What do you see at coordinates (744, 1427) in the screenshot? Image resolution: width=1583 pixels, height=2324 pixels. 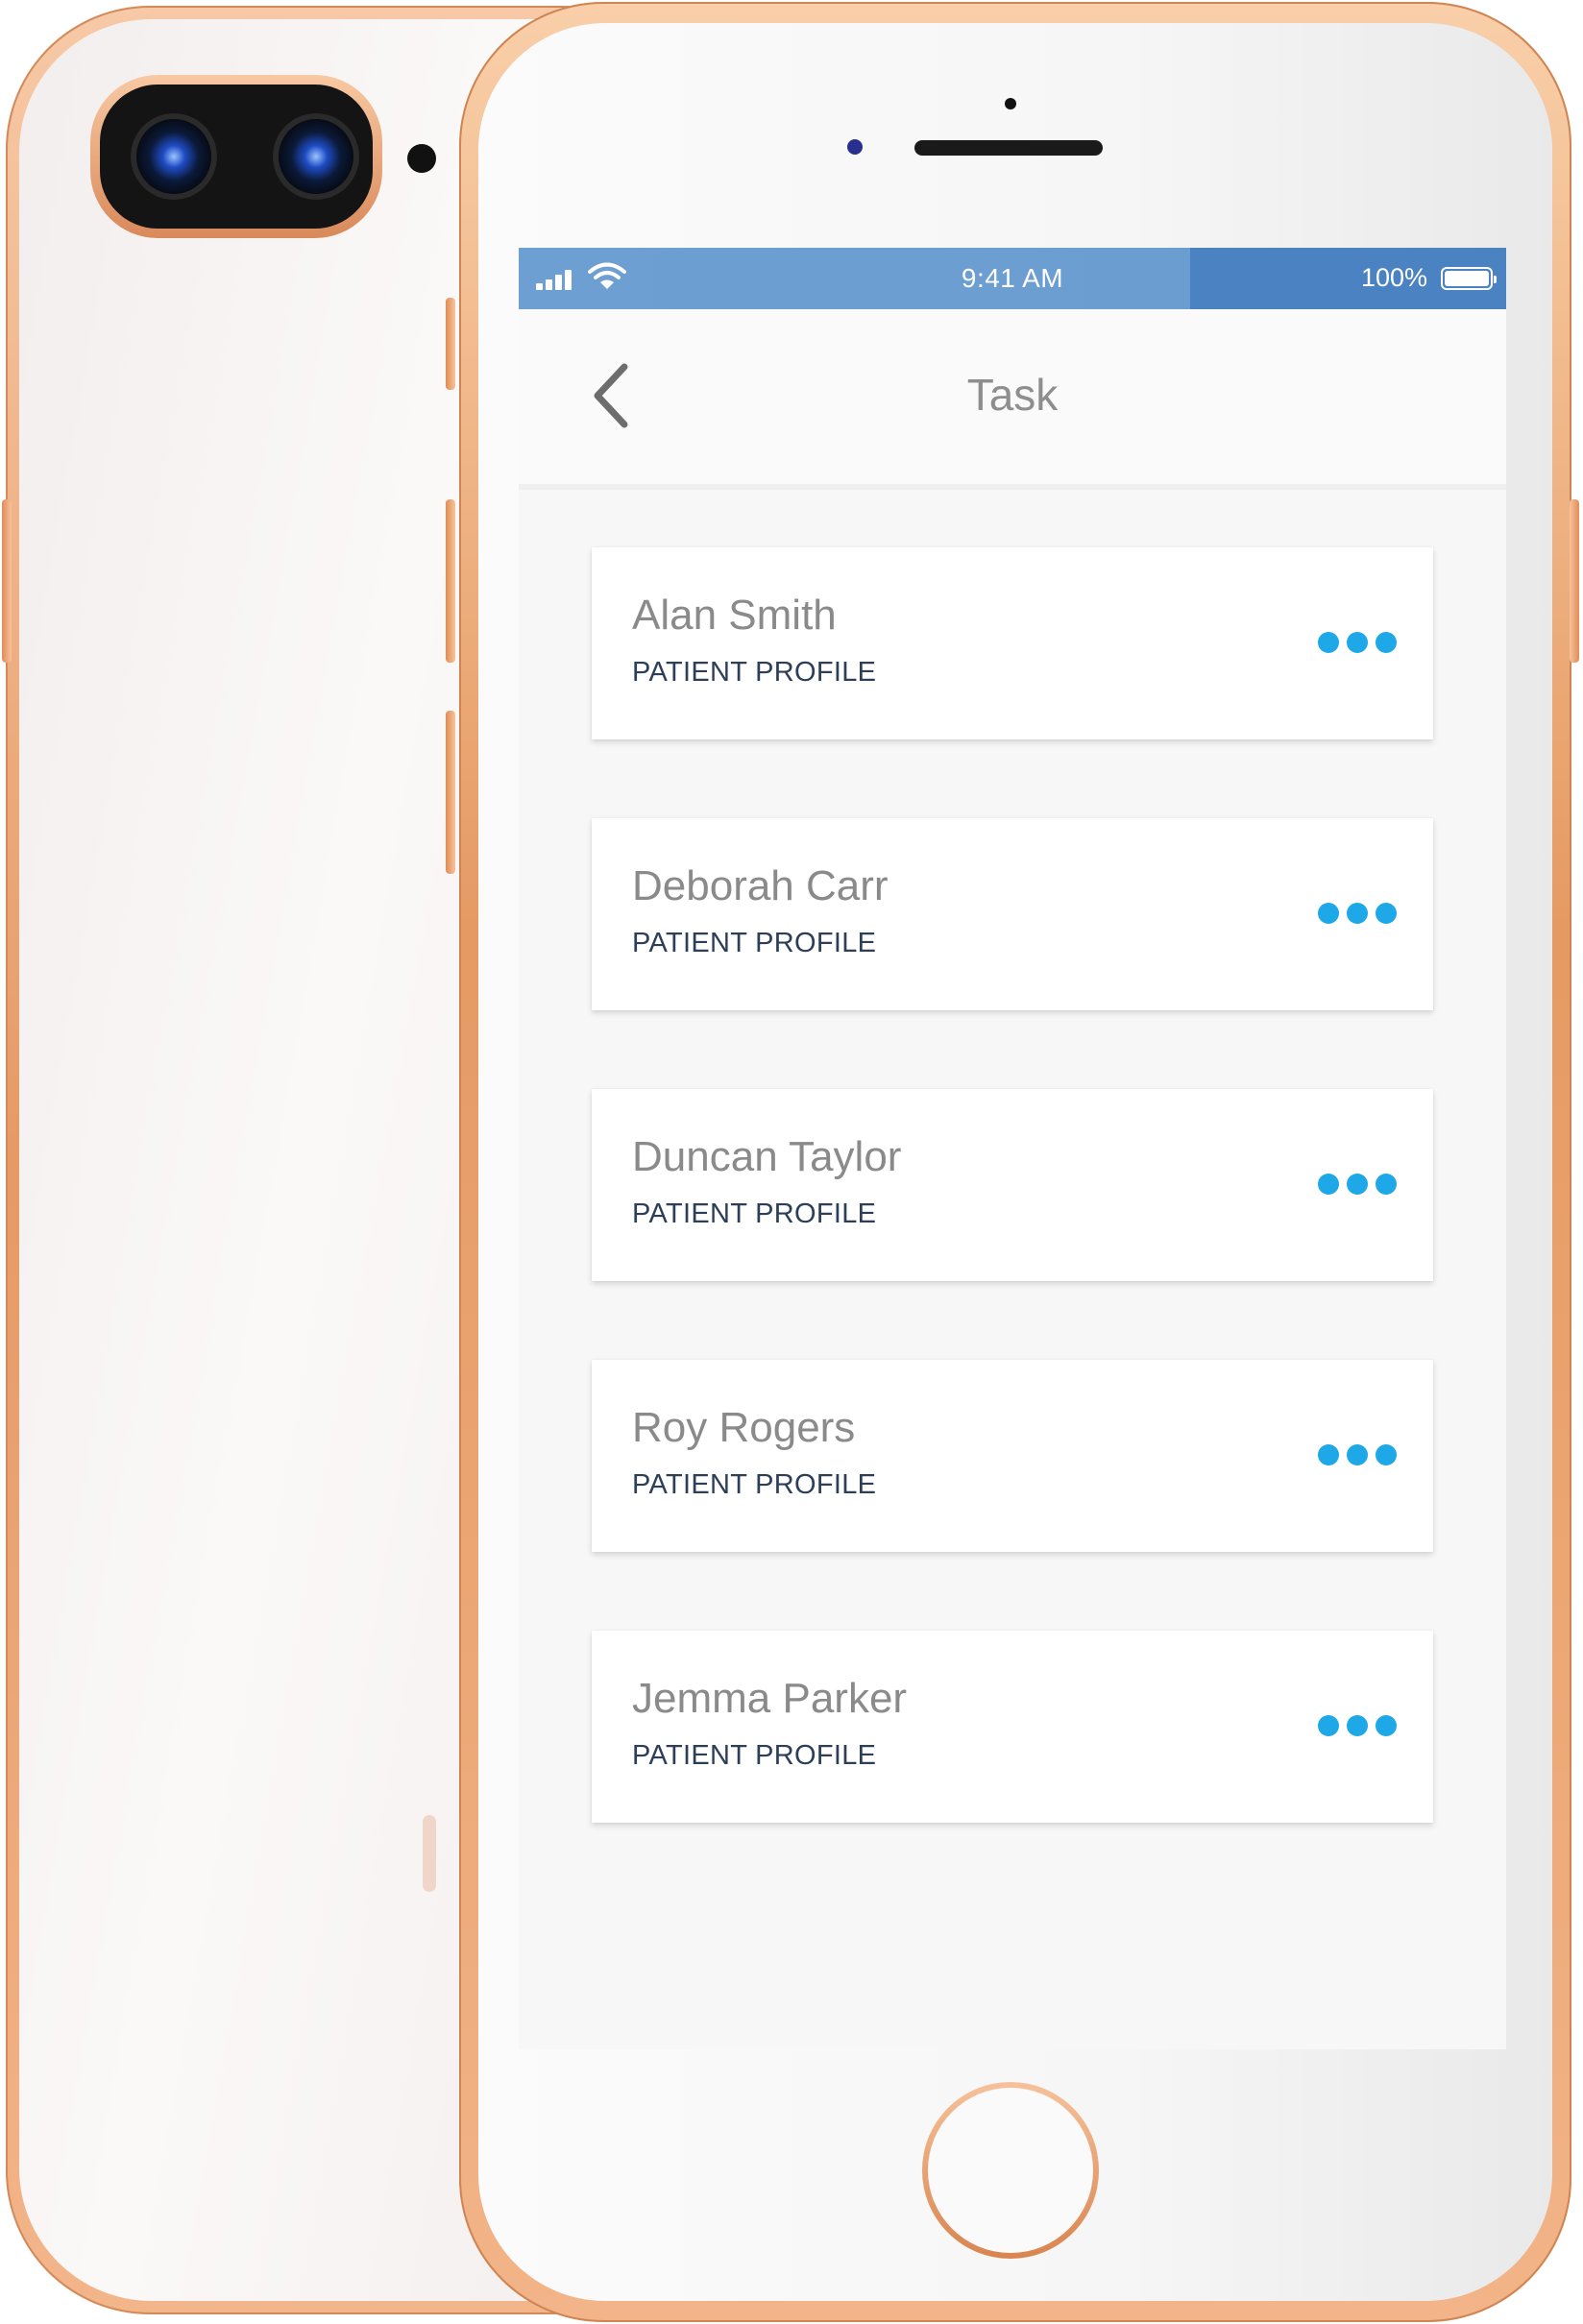 I see `patient-name: Roy Rogers` at bounding box center [744, 1427].